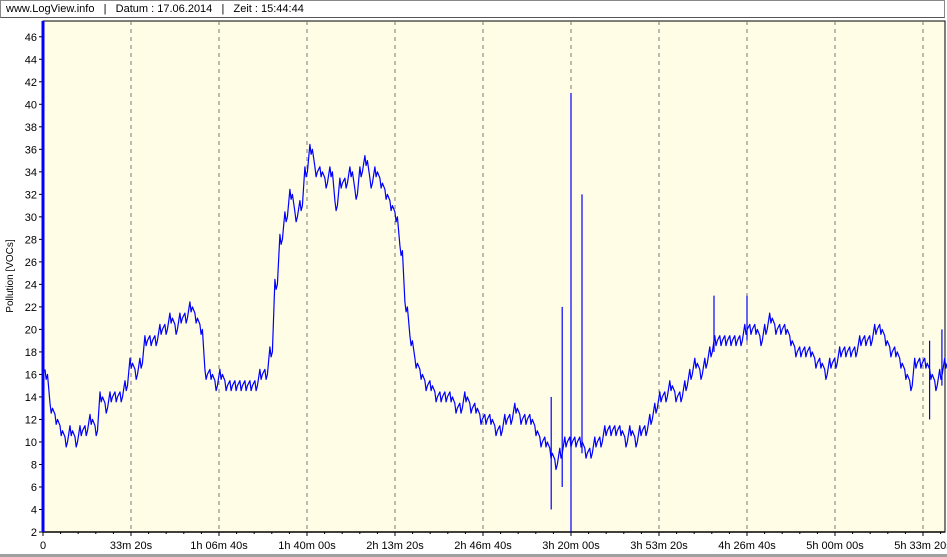  I want to click on y-tick-label: 34, so click(31, 173).